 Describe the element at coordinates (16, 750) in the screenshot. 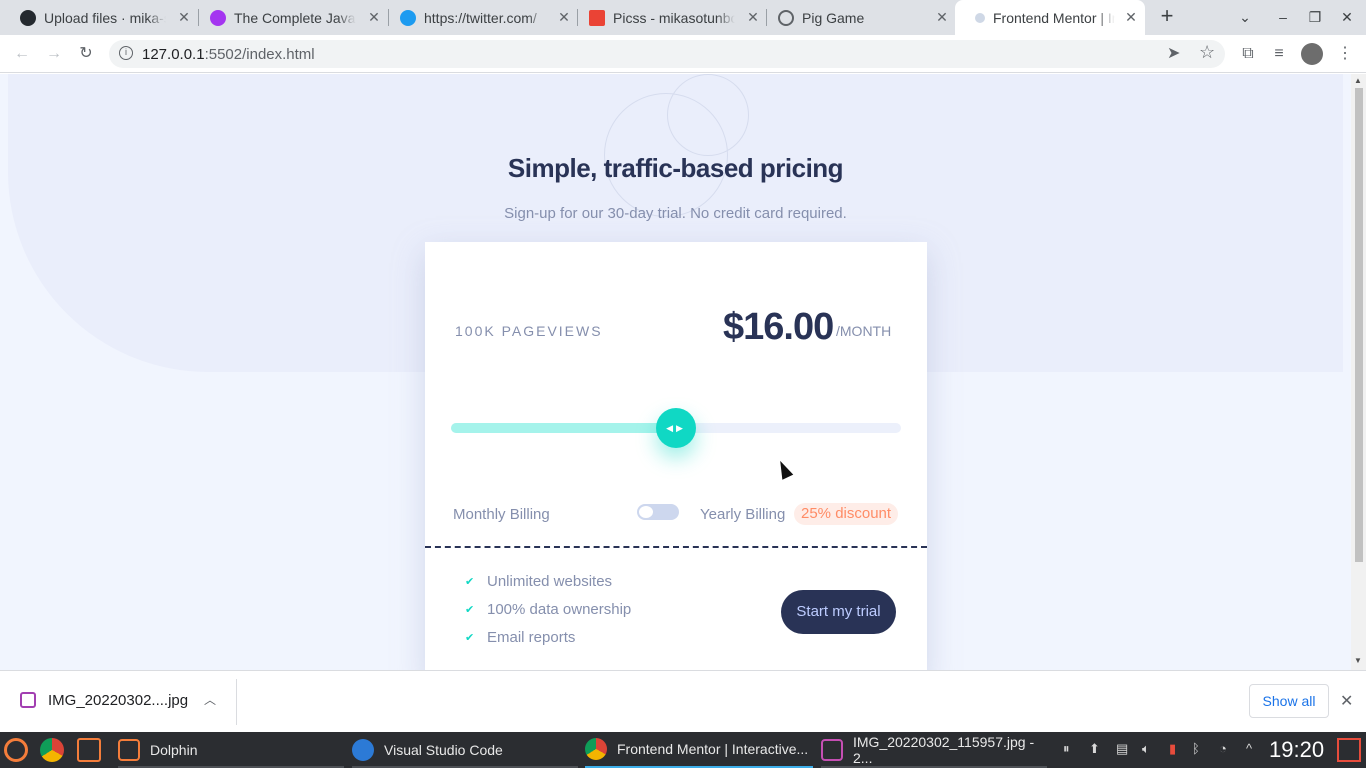

I see `app-launcher-icon` at that location.